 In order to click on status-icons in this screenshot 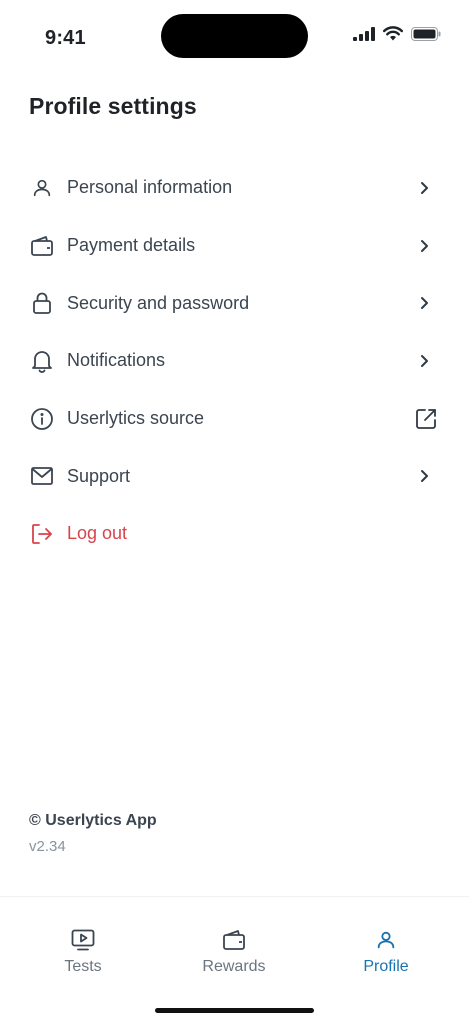, I will do `click(397, 36)`.